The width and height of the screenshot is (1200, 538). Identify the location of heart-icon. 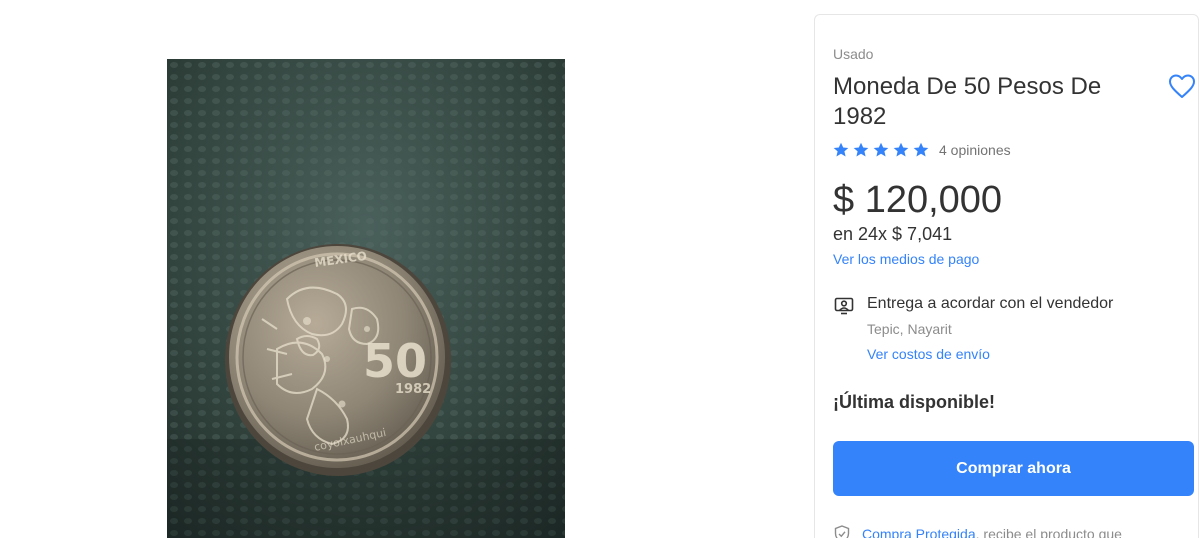
(1182, 86).